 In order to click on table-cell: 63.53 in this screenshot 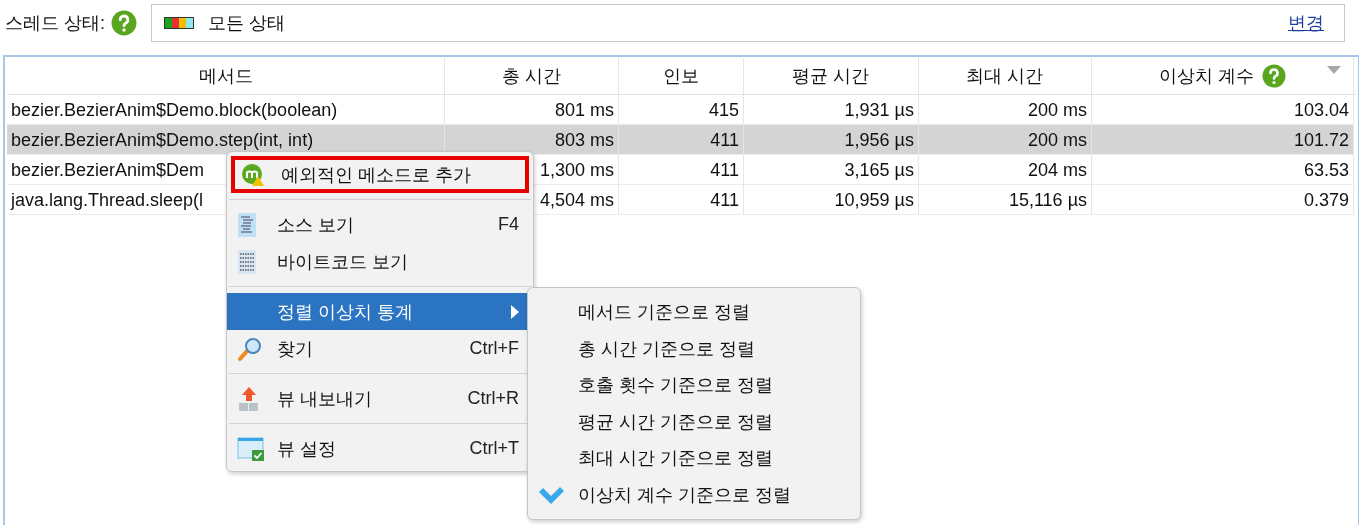, I will do `click(1223, 170)`.